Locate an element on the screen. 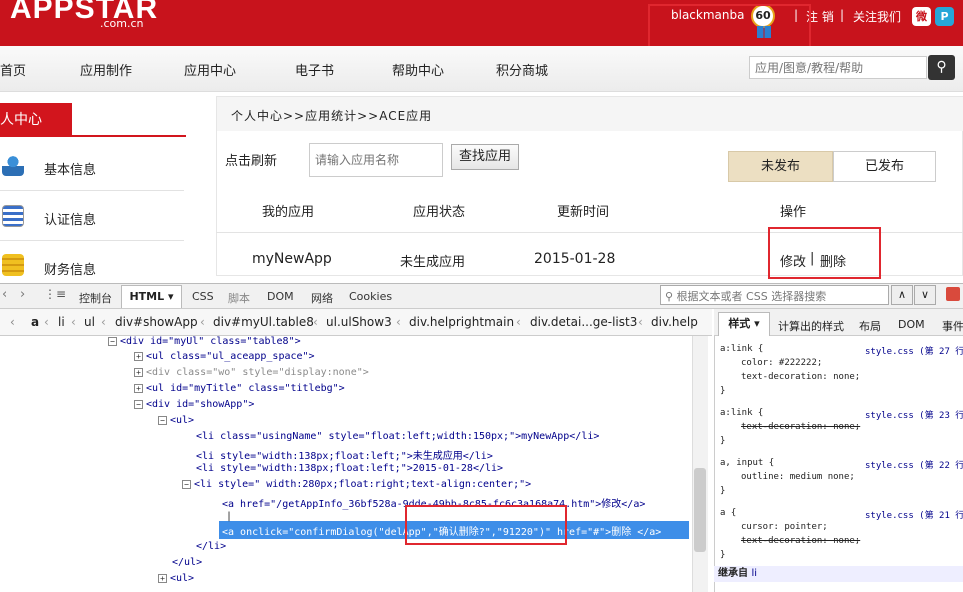 Image resolution: width=963 pixels, height=592 pixels. crumb-helprightmain: div.helprightmain is located at coordinates (461, 322).